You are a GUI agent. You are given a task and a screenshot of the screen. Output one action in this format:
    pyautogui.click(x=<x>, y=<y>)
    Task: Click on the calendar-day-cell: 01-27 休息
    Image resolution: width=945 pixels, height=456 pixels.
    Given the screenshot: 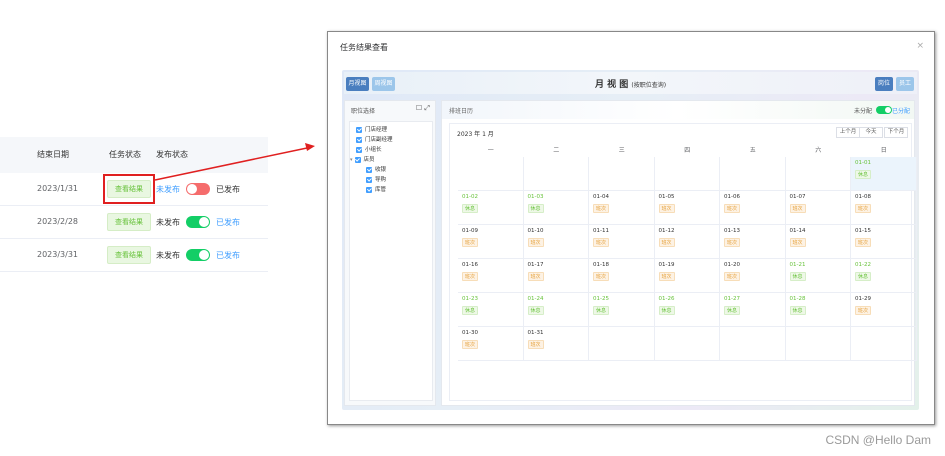 What is the action you would take?
    pyautogui.click(x=753, y=310)
    